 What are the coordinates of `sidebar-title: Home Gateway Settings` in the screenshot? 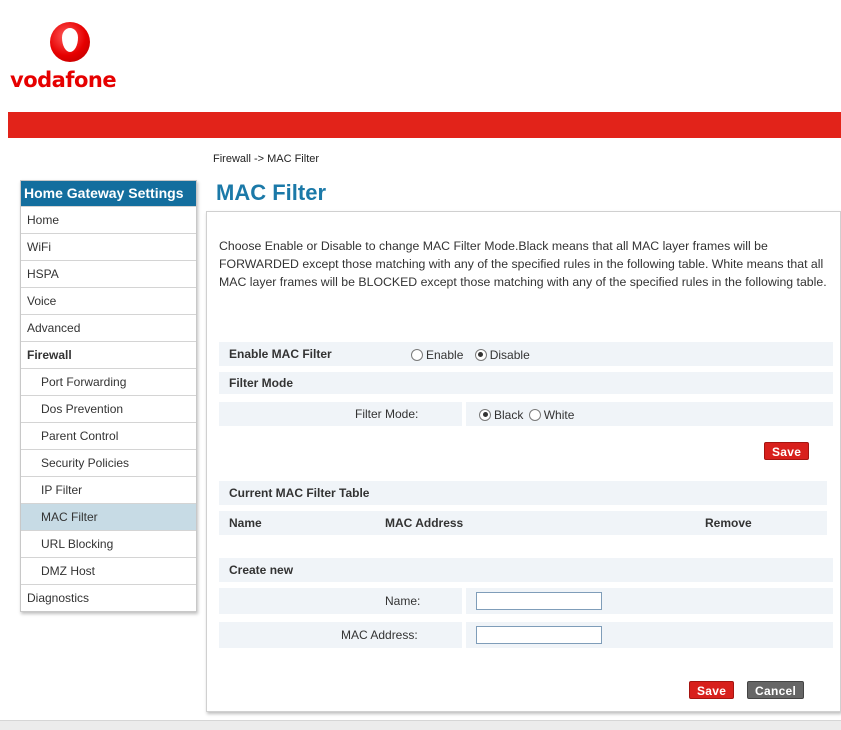 It's located at (108, 193).